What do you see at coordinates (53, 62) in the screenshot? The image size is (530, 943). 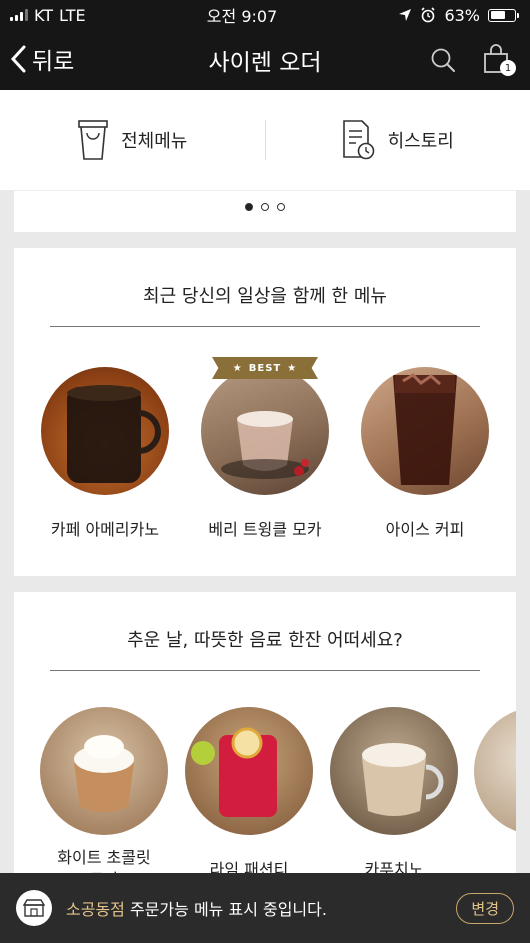 I see `back-label: 뒤로` at bounding box center [53, 62].